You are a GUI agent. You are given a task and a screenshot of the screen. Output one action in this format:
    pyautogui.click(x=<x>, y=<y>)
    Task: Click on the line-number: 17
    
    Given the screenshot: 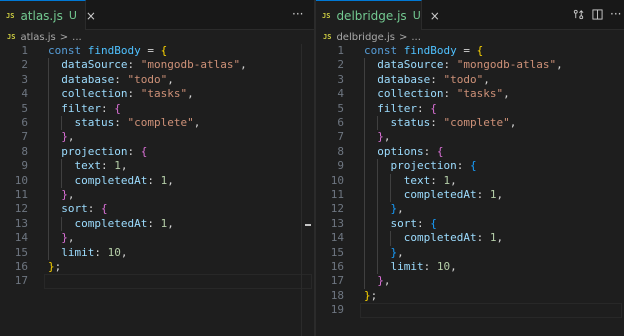 What is the action you would take?
    pyautogui.click(x=21, y=281)
    